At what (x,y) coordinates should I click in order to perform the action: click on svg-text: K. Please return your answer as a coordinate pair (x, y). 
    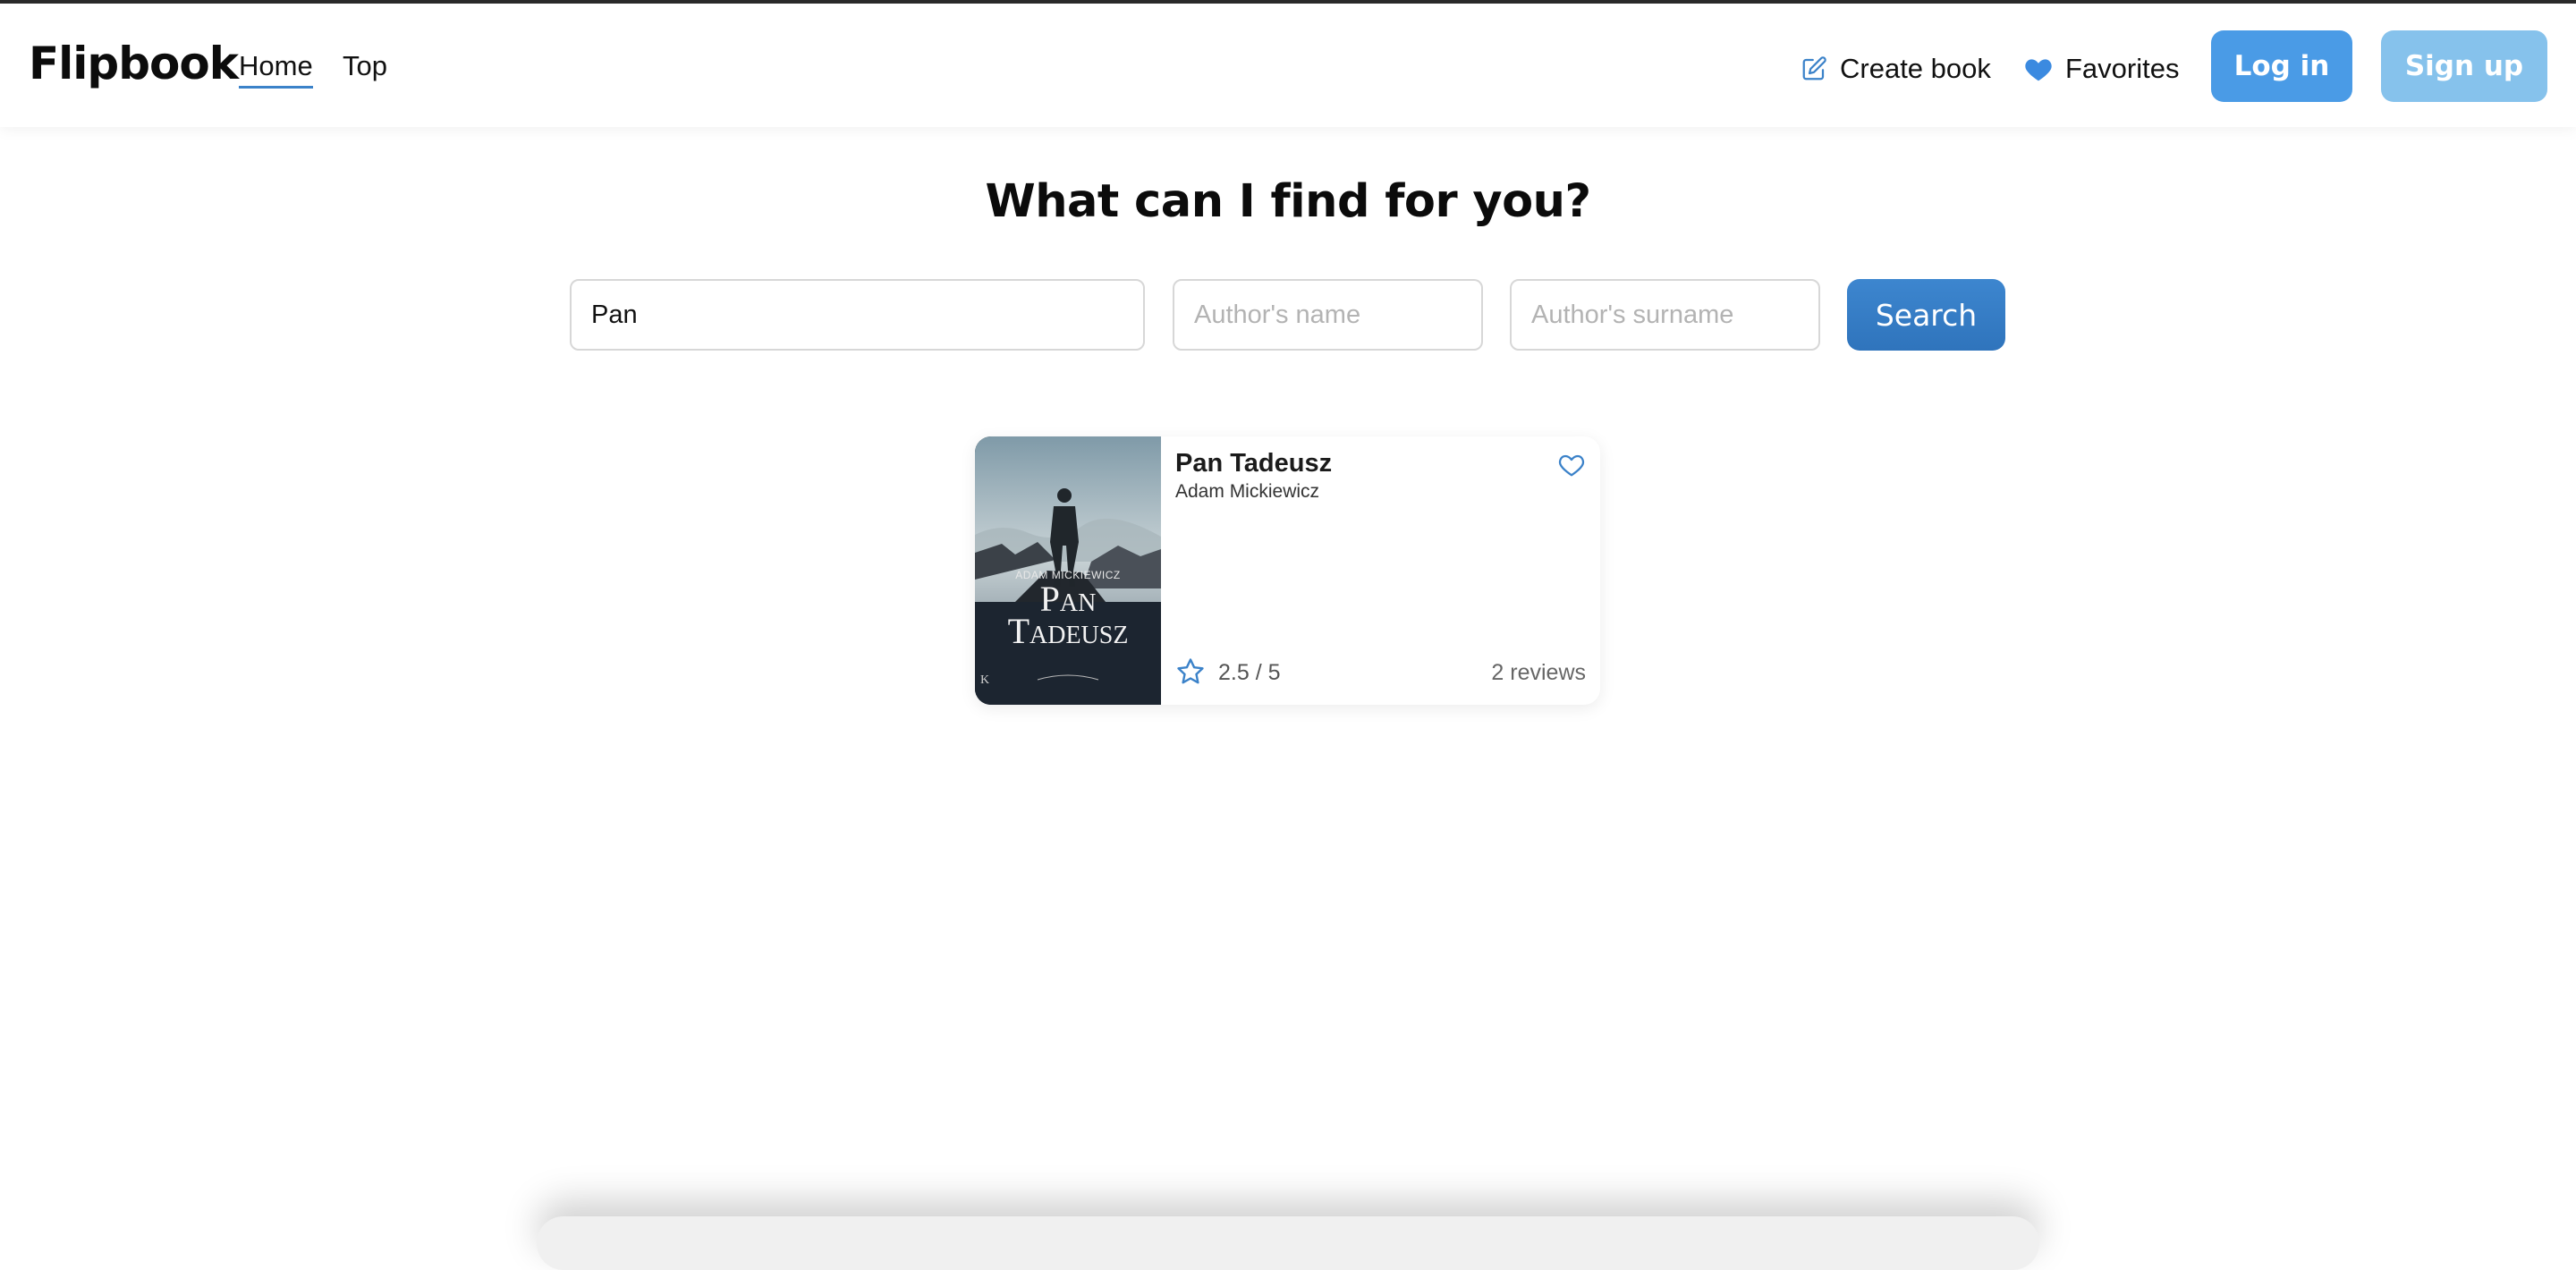
    Looking at the image, I should click on (984, 680).